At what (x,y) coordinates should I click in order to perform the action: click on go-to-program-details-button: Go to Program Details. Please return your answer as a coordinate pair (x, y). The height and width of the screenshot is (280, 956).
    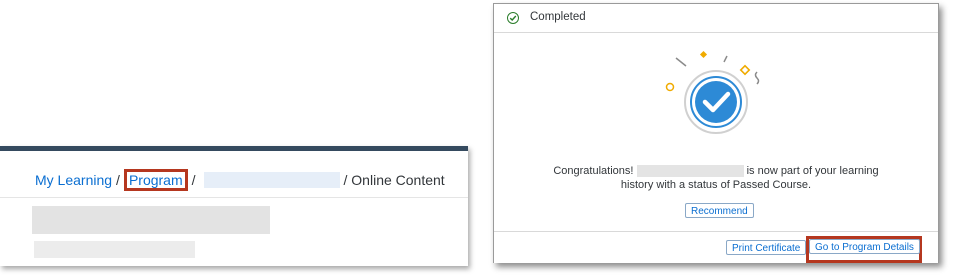
    Looking at the image, I should click on (864, 246).